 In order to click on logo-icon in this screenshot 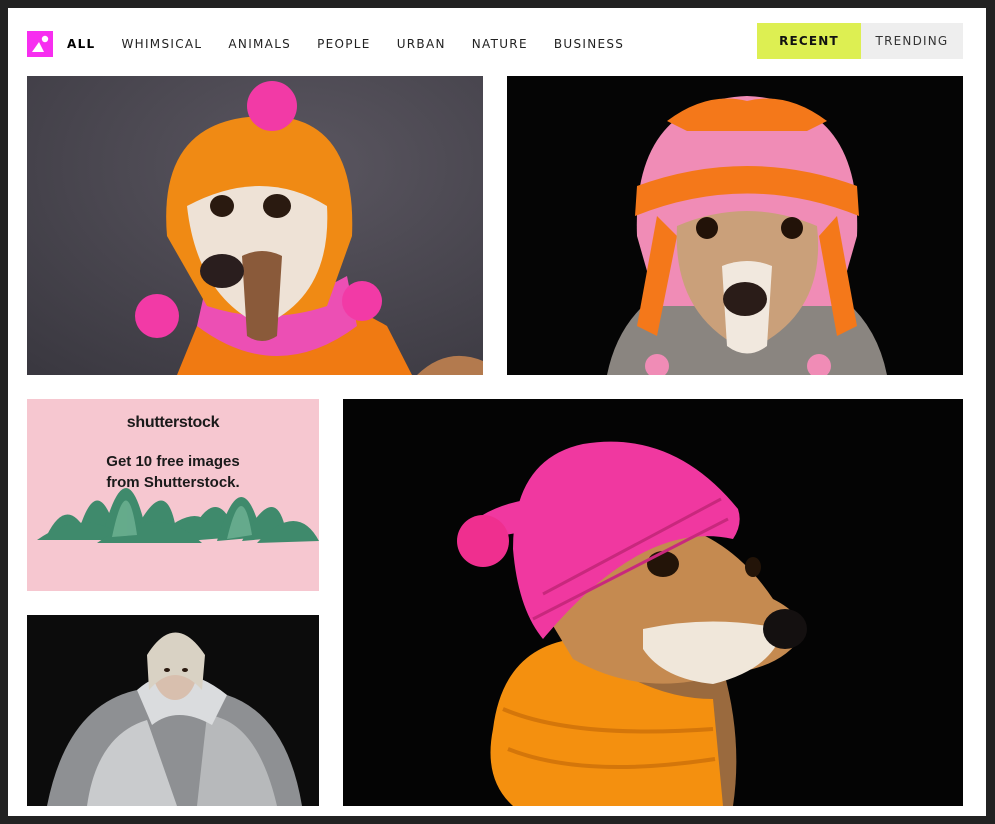, I will do `click(40, 44)`.